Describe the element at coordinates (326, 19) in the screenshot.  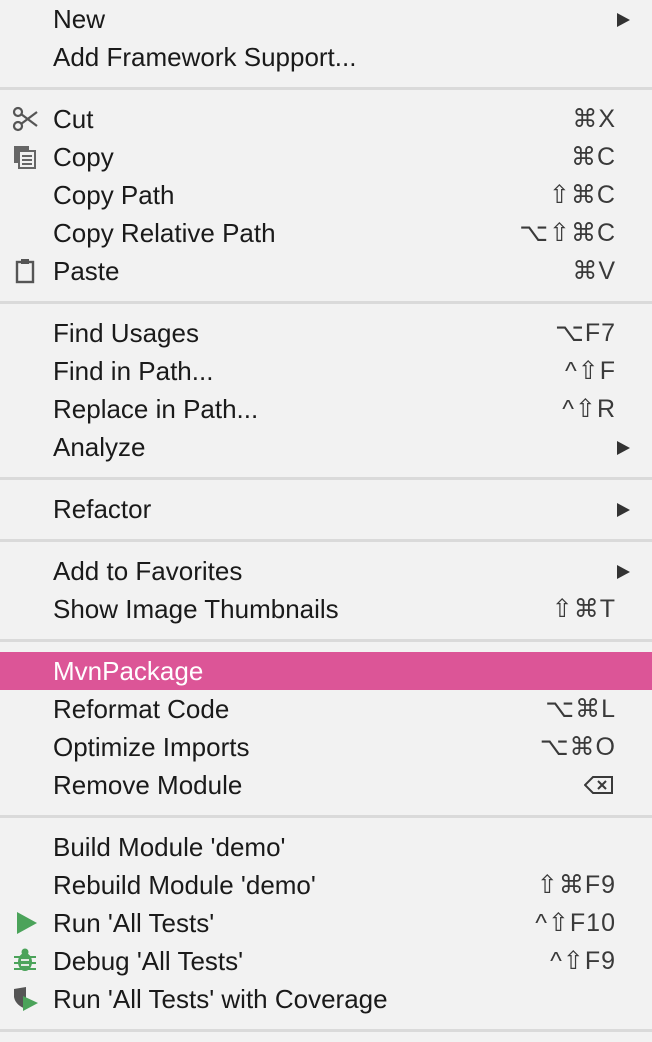
I see `menu-item-new: New` at that location.